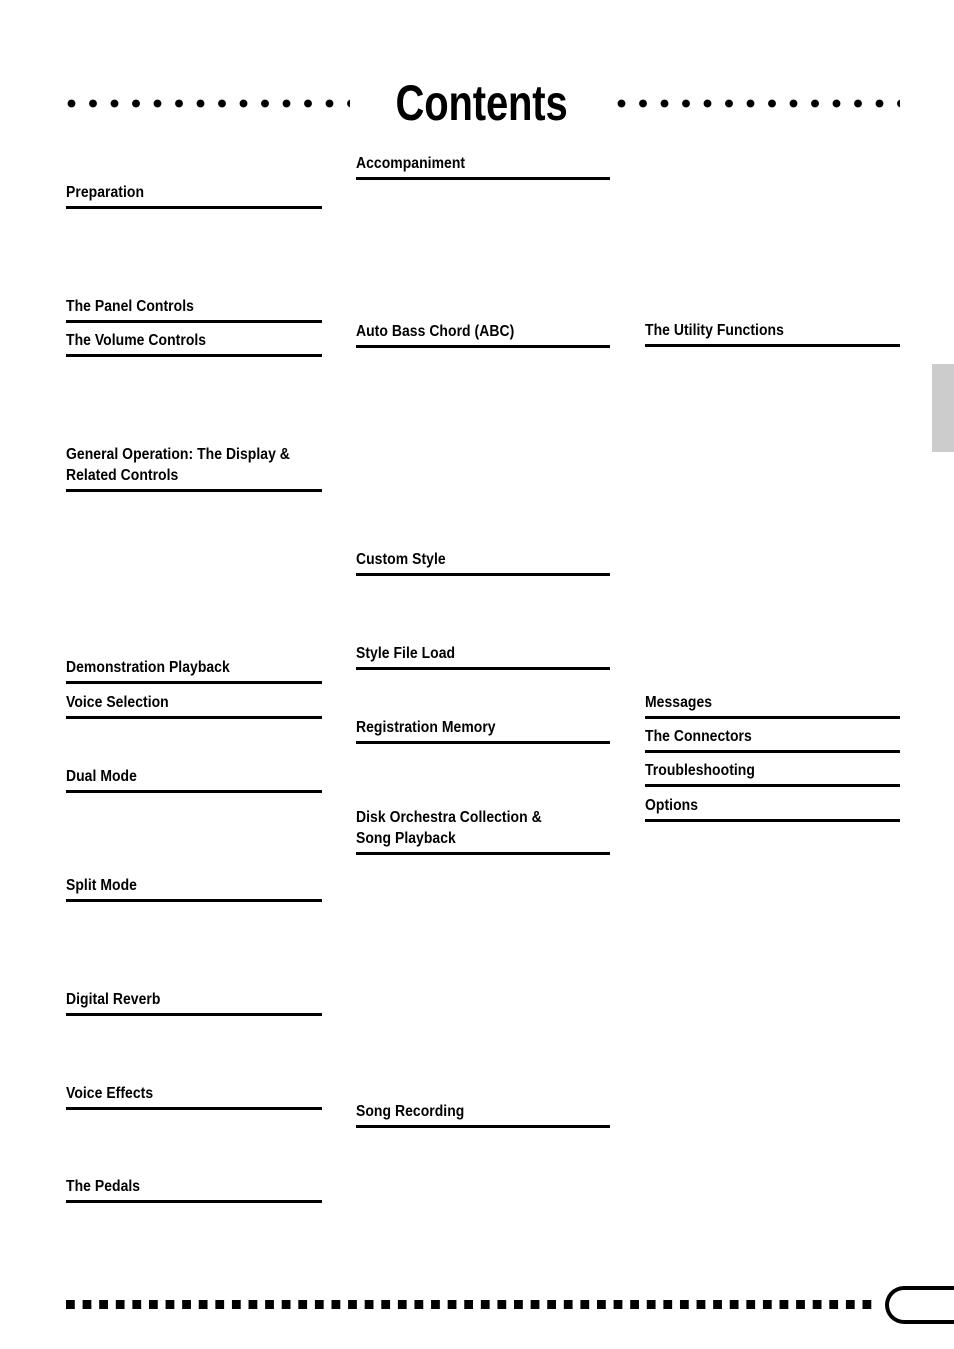 The height and width of the screenshot is (1349, 954). Describe the element at coordinates (714, 330) in the screenshot. I see `toc-entry-label: The Utility Functions` at that location.